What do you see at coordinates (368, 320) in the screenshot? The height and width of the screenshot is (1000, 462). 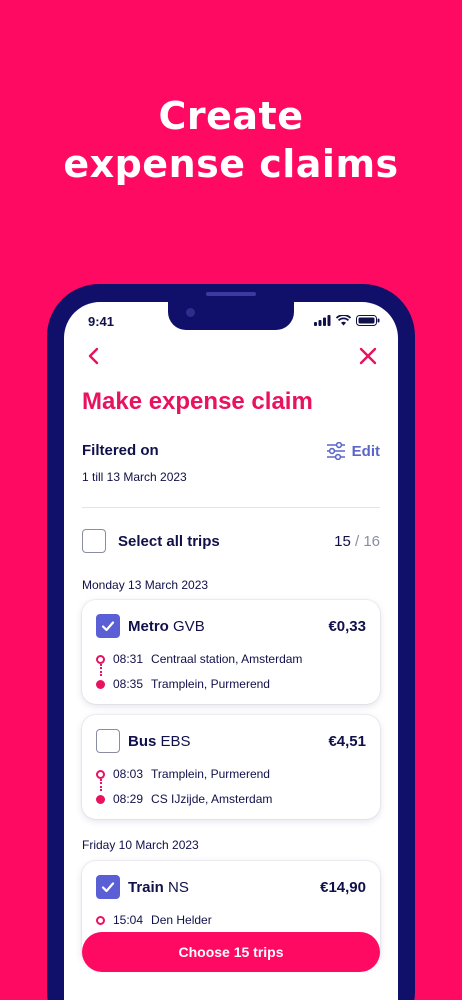 I see `battery-icon` at bounding box center [368, 320].